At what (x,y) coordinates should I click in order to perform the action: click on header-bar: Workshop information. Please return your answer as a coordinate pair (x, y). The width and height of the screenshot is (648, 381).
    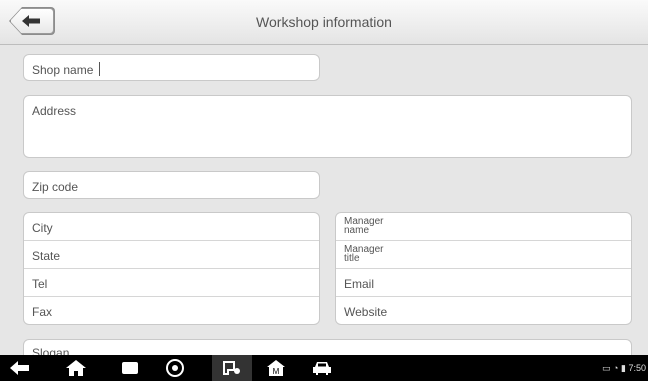
    Looking at the image, I should click on (324, 22).